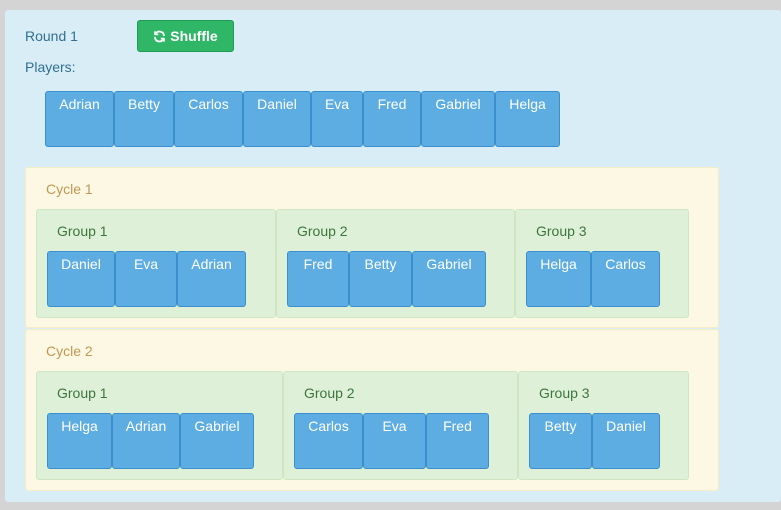 Image resolution: width=781 pixels, height=510 pixels. I want to click on player-chip: Gabriel, so click(458, 119).